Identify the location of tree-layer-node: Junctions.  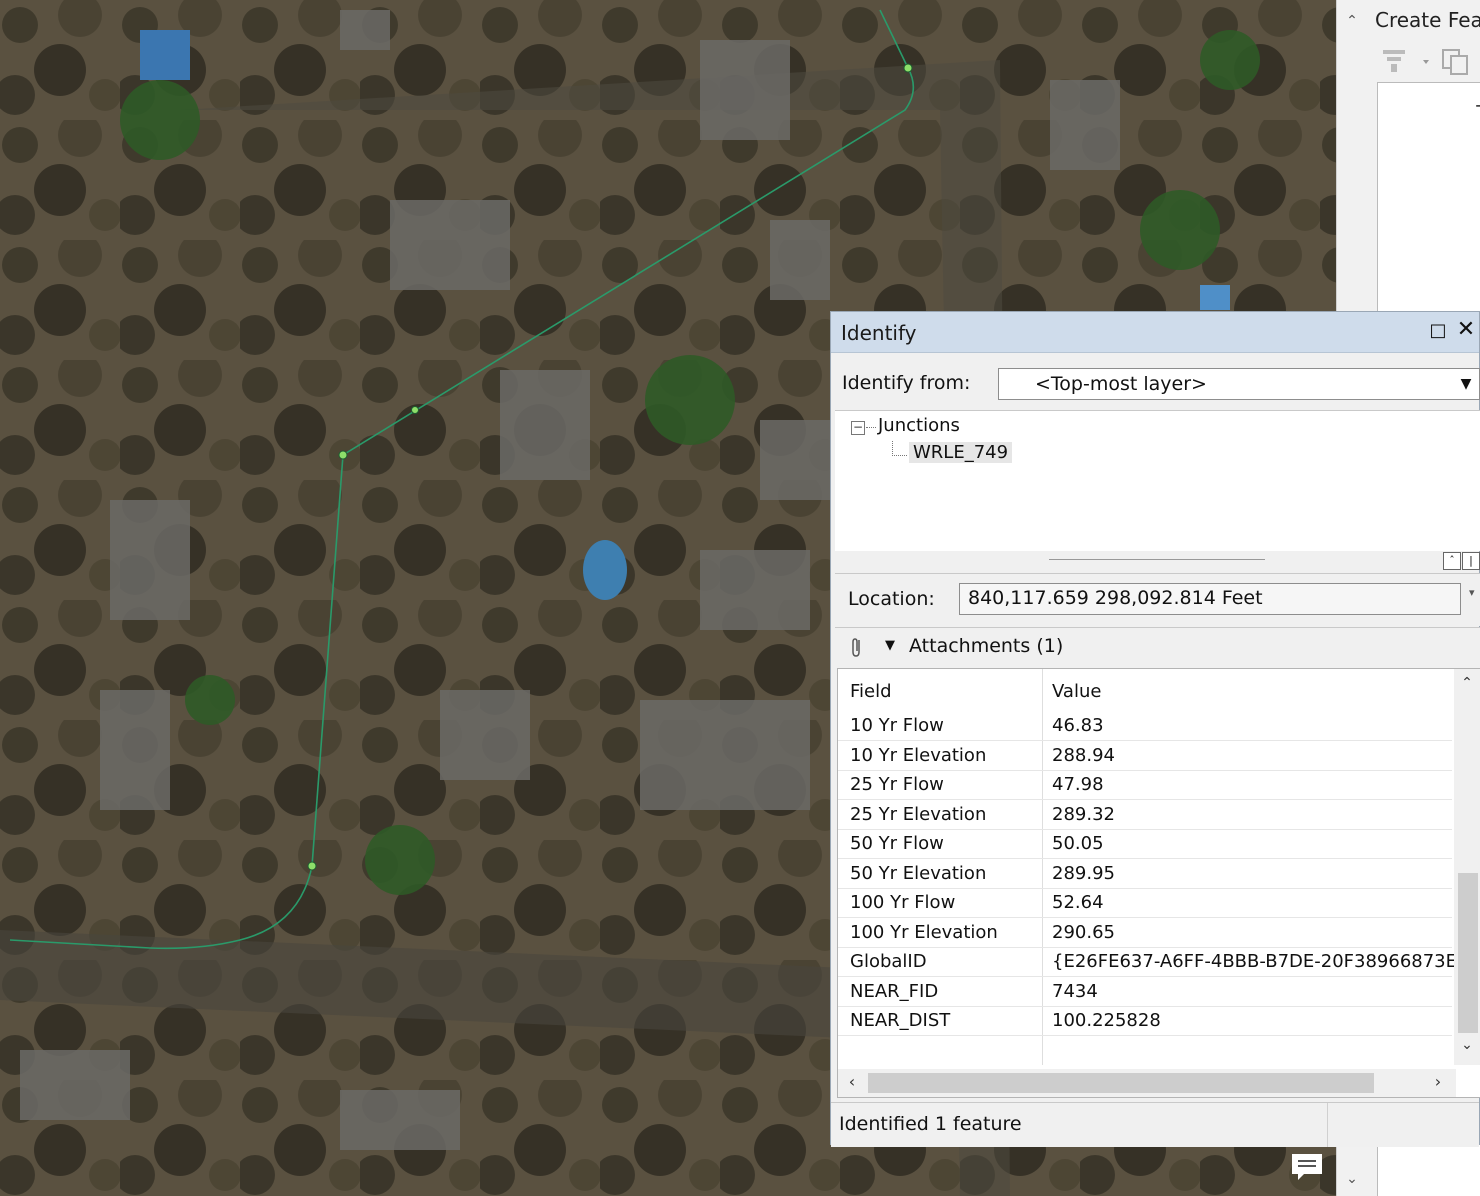
(919, 425).